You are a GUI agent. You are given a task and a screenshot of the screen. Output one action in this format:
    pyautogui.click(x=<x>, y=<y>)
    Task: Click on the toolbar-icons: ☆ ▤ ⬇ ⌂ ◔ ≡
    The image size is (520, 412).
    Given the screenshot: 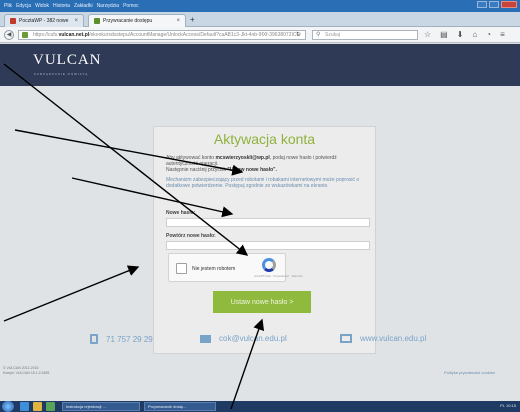 What is the action you would take?
    pyautogui.click(x=464, y=34)
    